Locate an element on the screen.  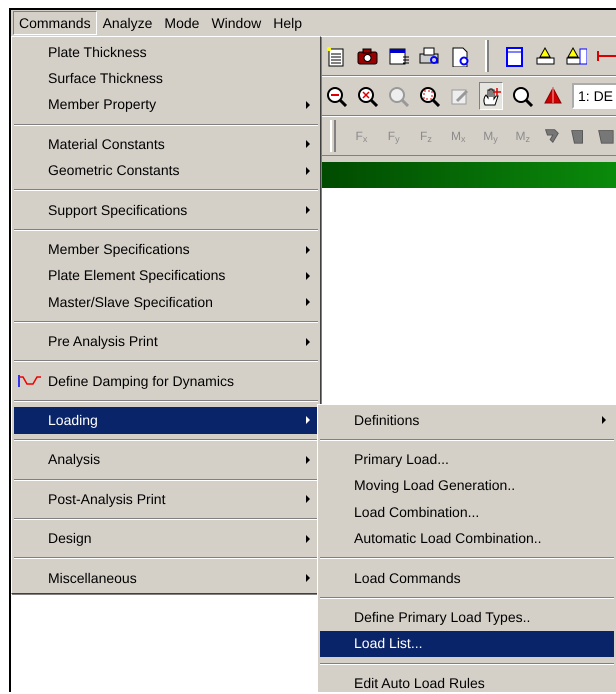
zoom-window-icon is located at coordinates (367, 96).